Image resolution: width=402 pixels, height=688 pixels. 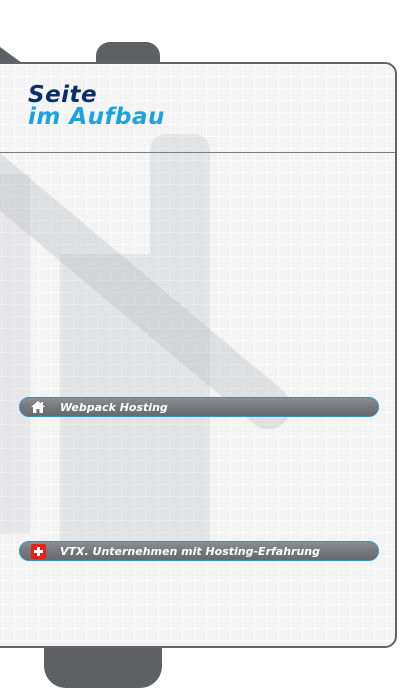 I want to click on swiss-flag-icon, so click(x=38, y=551).